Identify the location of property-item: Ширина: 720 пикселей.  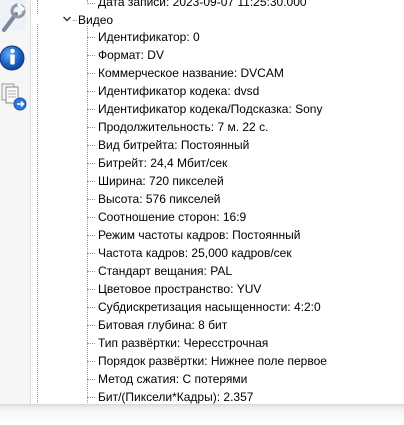
(161, 181).